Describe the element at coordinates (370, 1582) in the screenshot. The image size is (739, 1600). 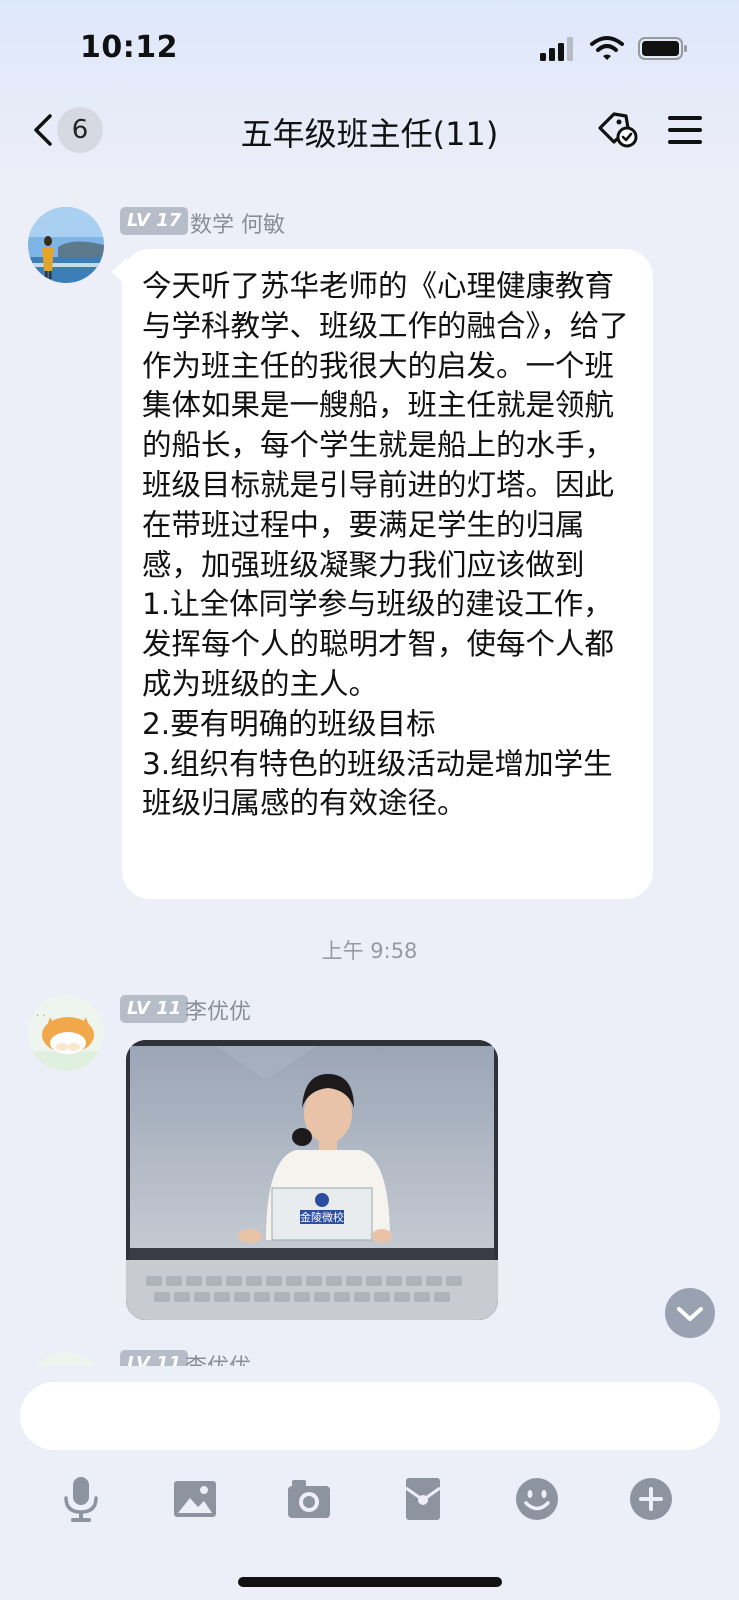
I see `home-indicator` at that location.